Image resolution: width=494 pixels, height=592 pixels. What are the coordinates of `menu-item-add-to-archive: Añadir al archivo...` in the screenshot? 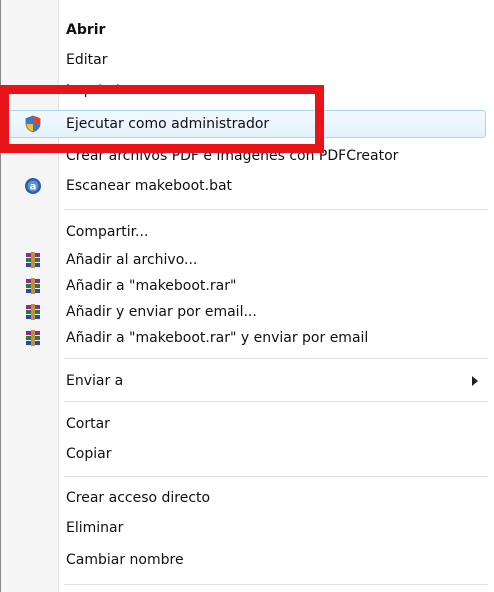 It's located at (247, 260).